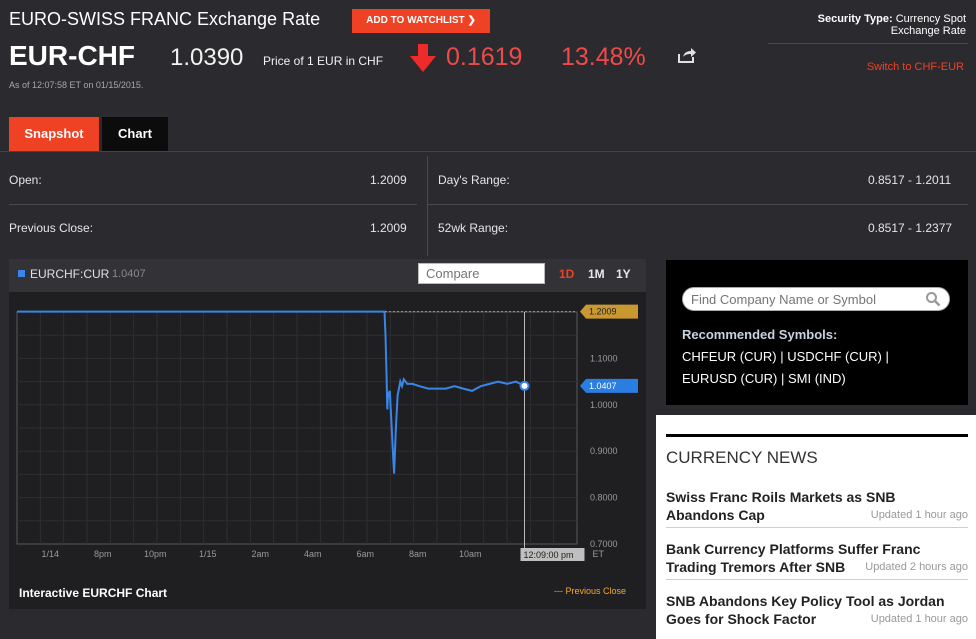  Describe the element at coordinates (785, 356) in the screenshot. I see `recommended-symbols-row-1: CHFEUR (CUR) | USDCHF (CUR) |` at that location.